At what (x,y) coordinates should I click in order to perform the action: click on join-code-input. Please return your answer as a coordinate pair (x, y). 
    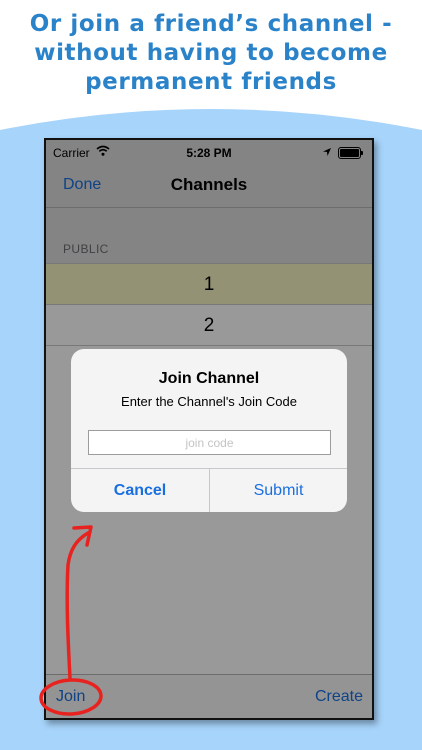
    Looking at the image, I should click on (209, 442).